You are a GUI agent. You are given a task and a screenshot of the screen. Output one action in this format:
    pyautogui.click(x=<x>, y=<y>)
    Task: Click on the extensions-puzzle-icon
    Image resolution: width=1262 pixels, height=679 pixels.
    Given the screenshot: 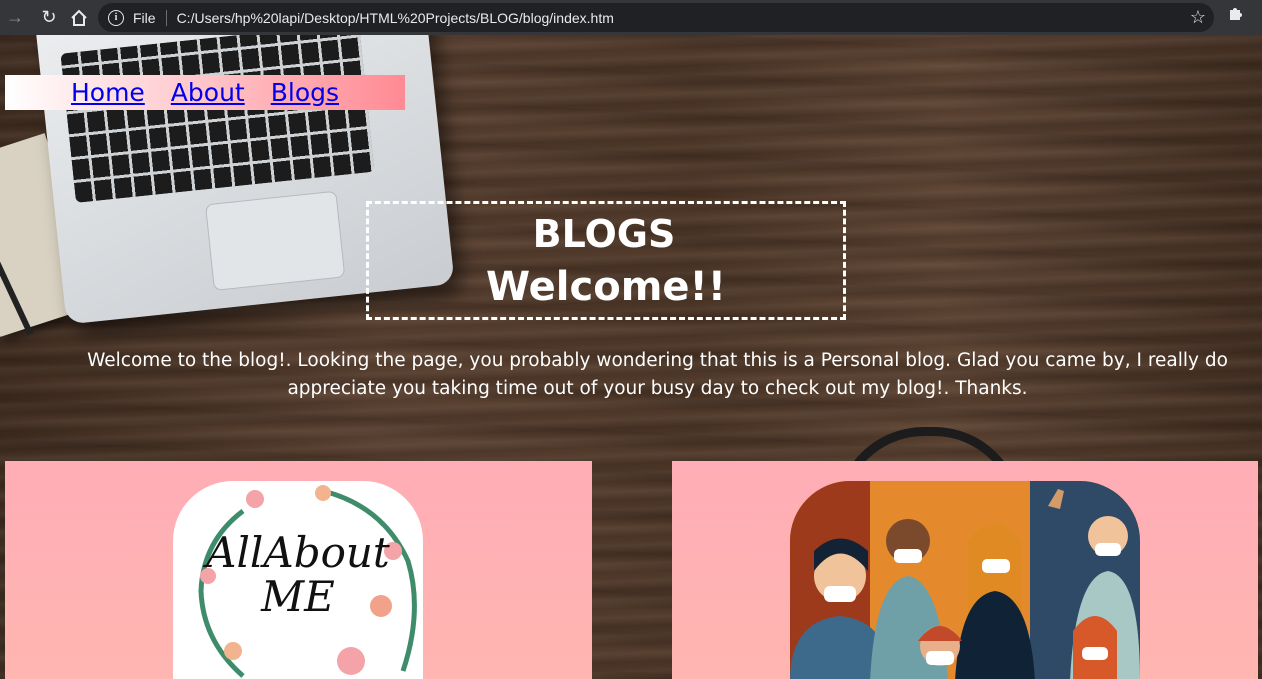 What is the action you would take?
    pyautogui.click(x=1236, y=15)
    